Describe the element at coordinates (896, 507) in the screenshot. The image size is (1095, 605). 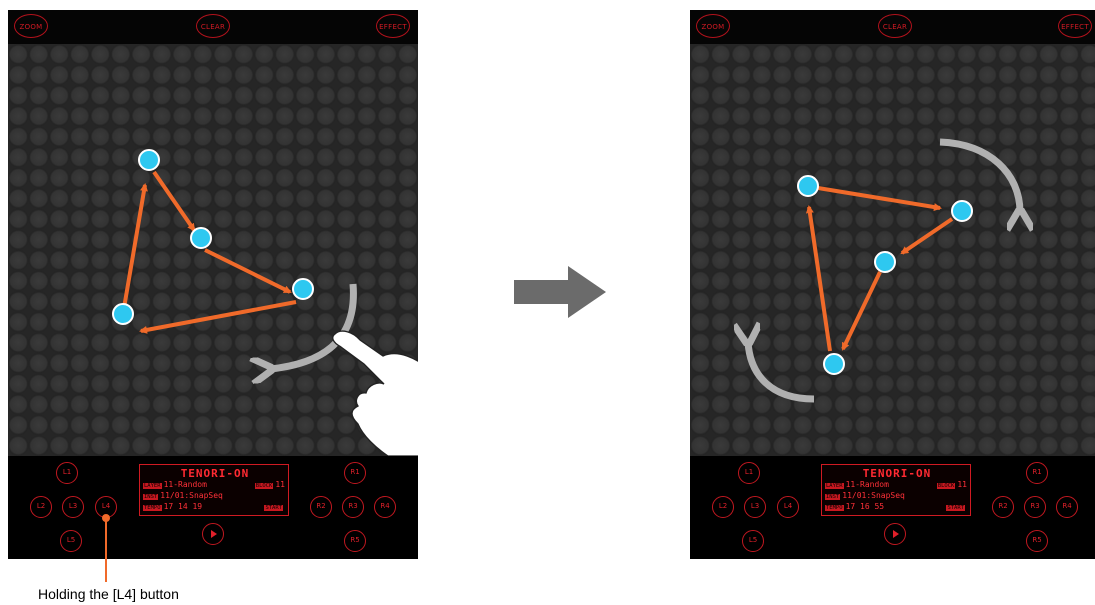
I see `lcd-tempo-row: TEMPO 17 16 55 START` at that location.